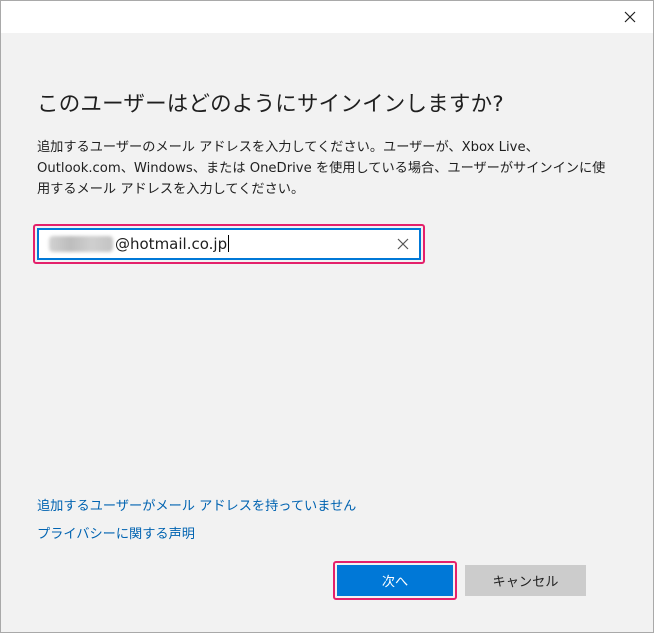 The height and width of the screenshot is (633, 654). I want to click on clear-button, so click(403, 244).